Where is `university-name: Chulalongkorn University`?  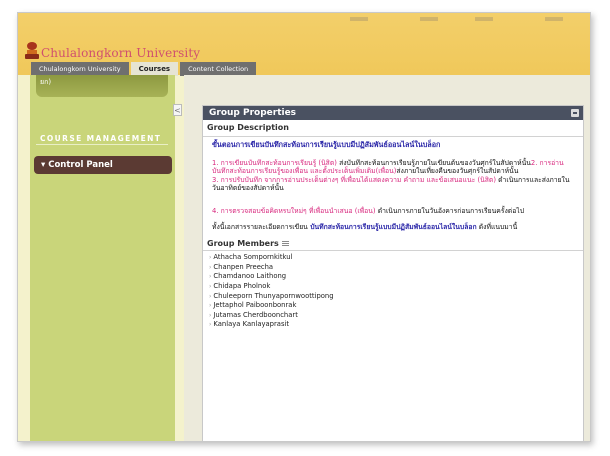 university-name: Chulalongkorn University is located at coordinates (121, 53).